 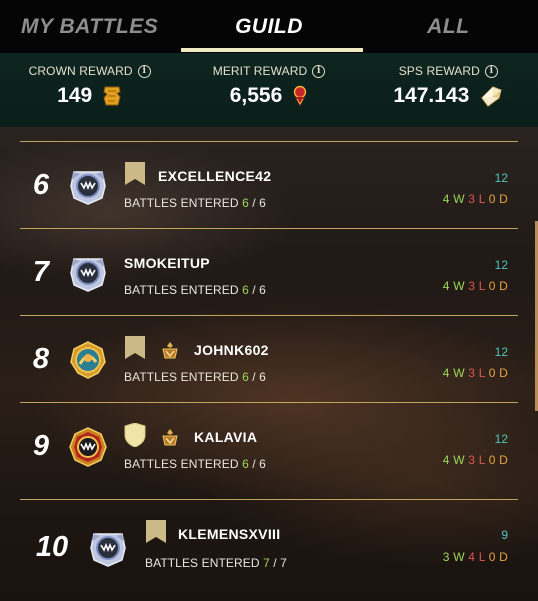 I want to click on tab-my-battles: MY BATTLES, so click(x=89, y=26).